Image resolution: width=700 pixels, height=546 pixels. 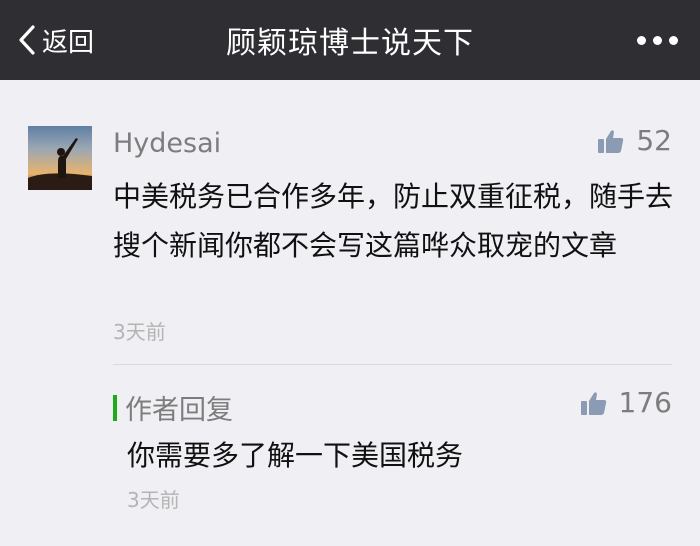 I want to click on comment-like-count: 52, so click(x=654, y=140).